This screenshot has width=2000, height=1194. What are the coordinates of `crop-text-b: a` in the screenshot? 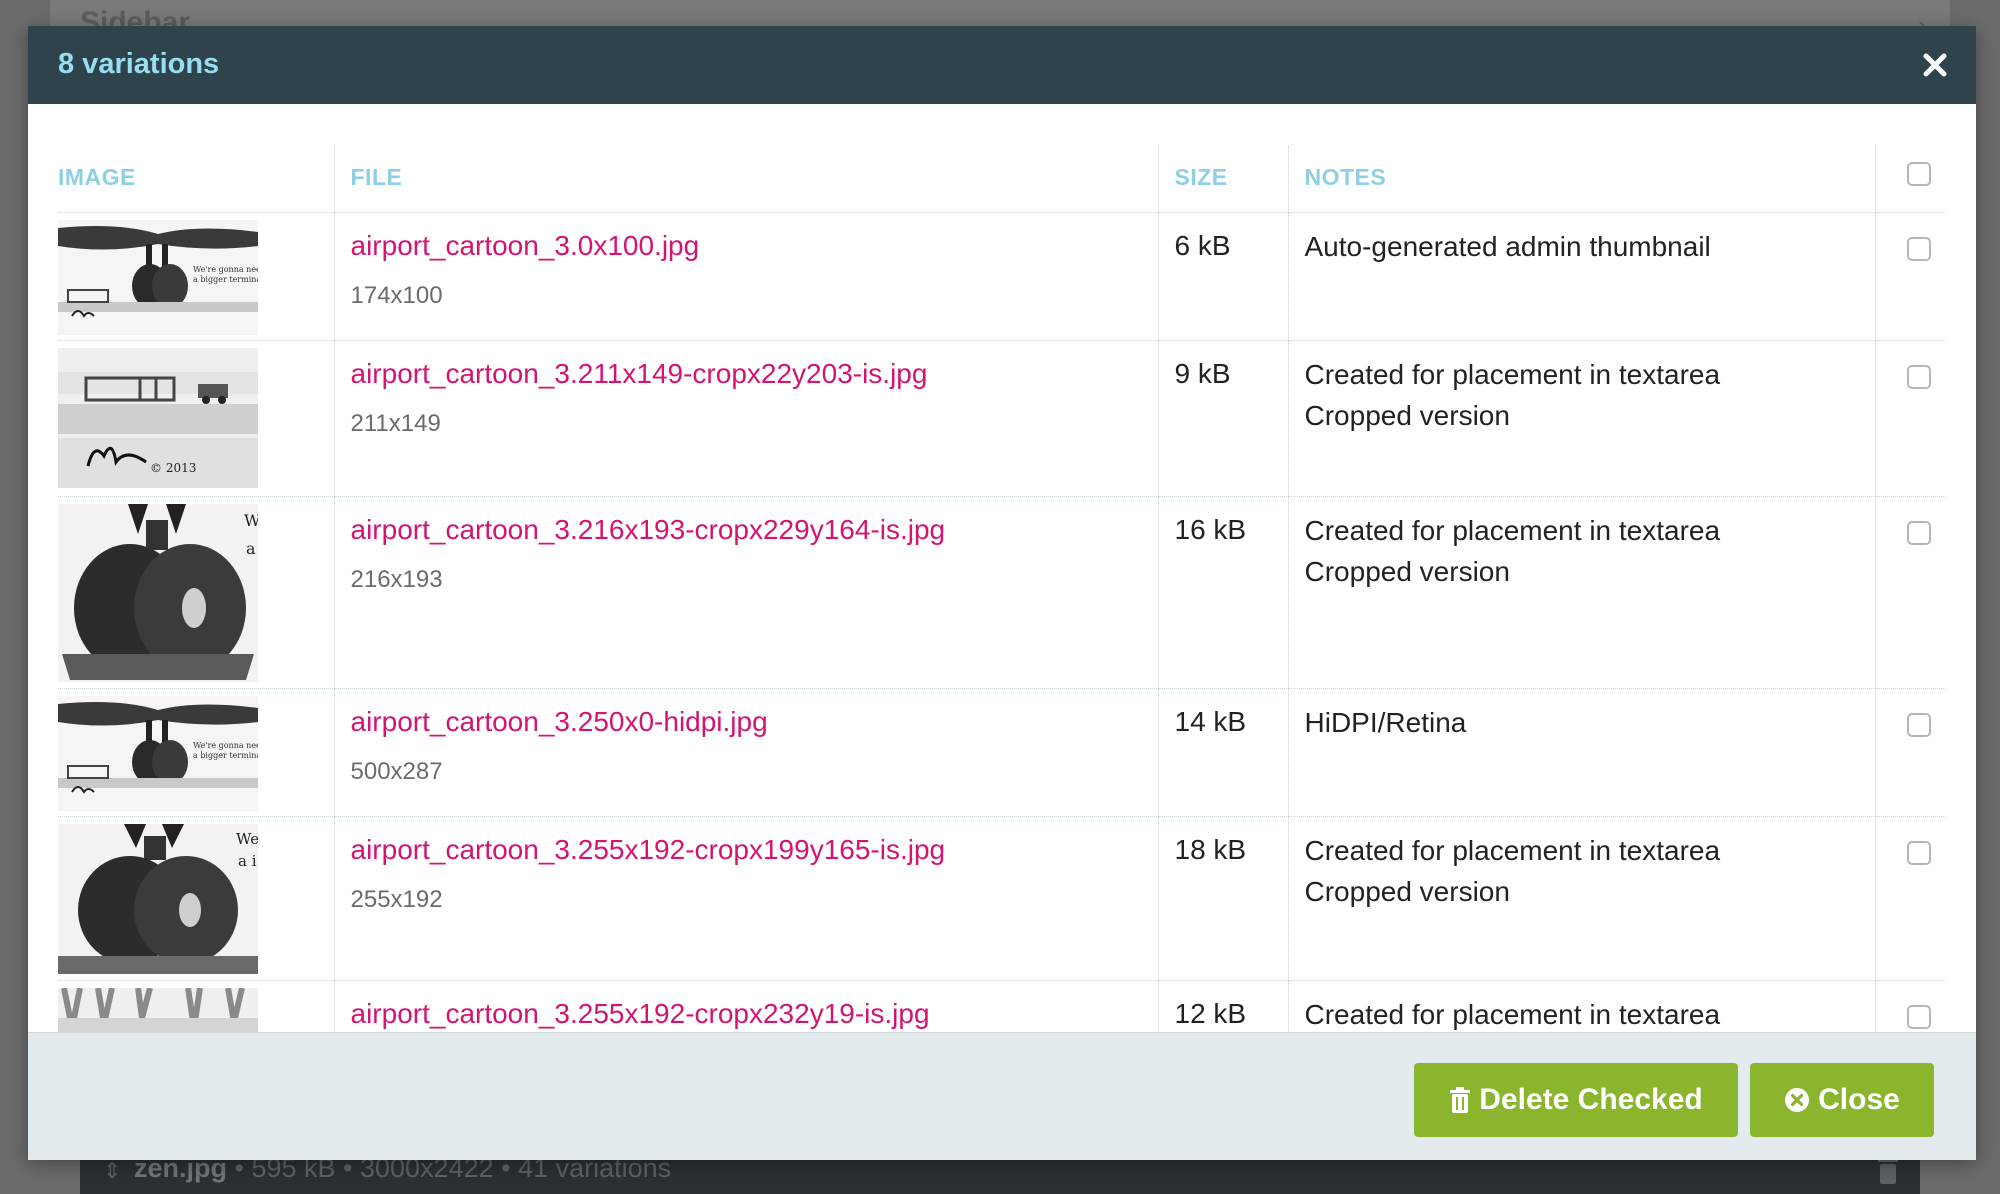 It's located at (251, 548).